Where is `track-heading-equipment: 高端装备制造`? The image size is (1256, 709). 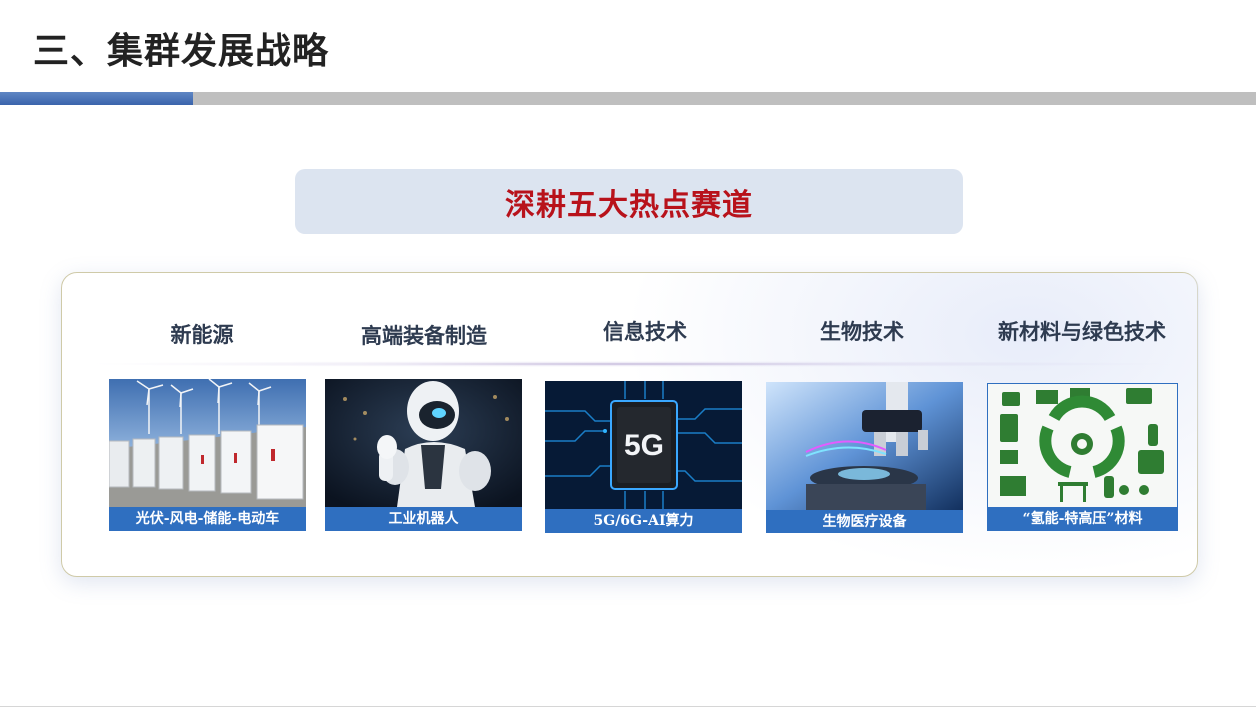 track-heading-equipment: 高端装备制造 is located at coordinates (424, 336).